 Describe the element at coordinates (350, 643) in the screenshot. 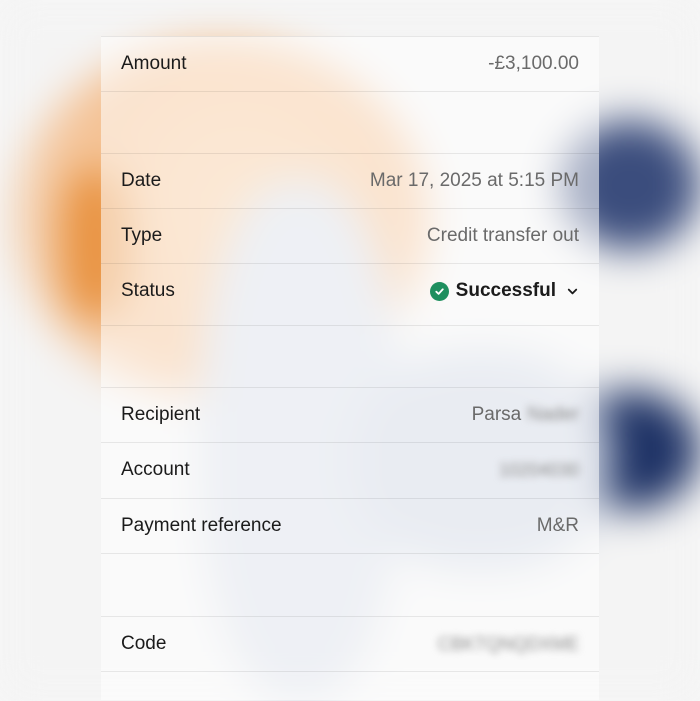

I see `code-row: Code CBKTQNQDXME` at that location.